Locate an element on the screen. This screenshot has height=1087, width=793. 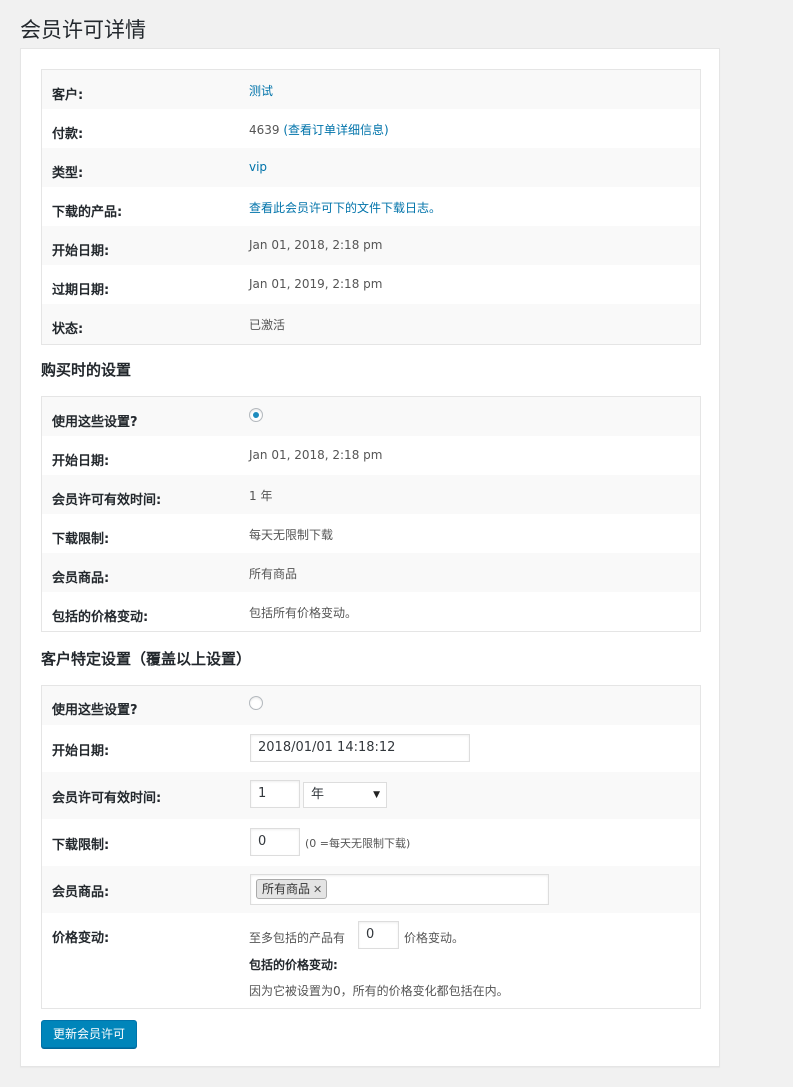
page-title: 会员许可详情 is located at coordinates (83, 30).